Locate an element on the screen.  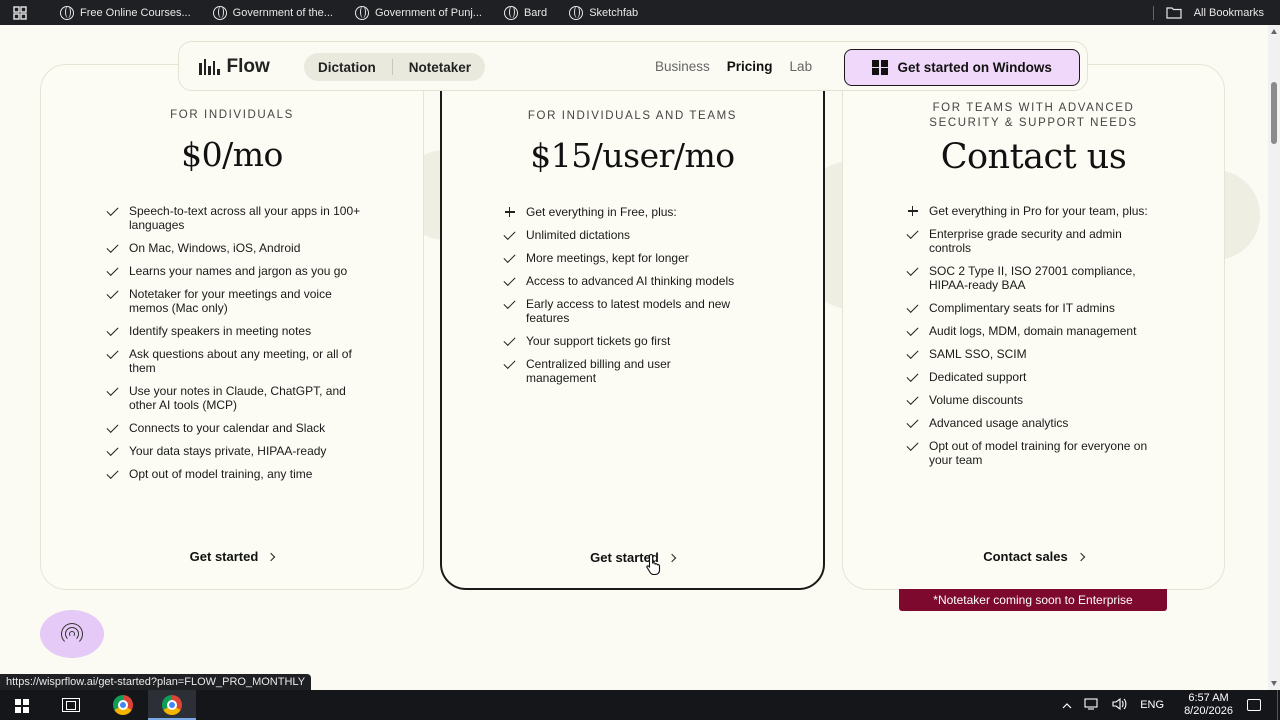
windows-icon is located at coordinates (880, 67).